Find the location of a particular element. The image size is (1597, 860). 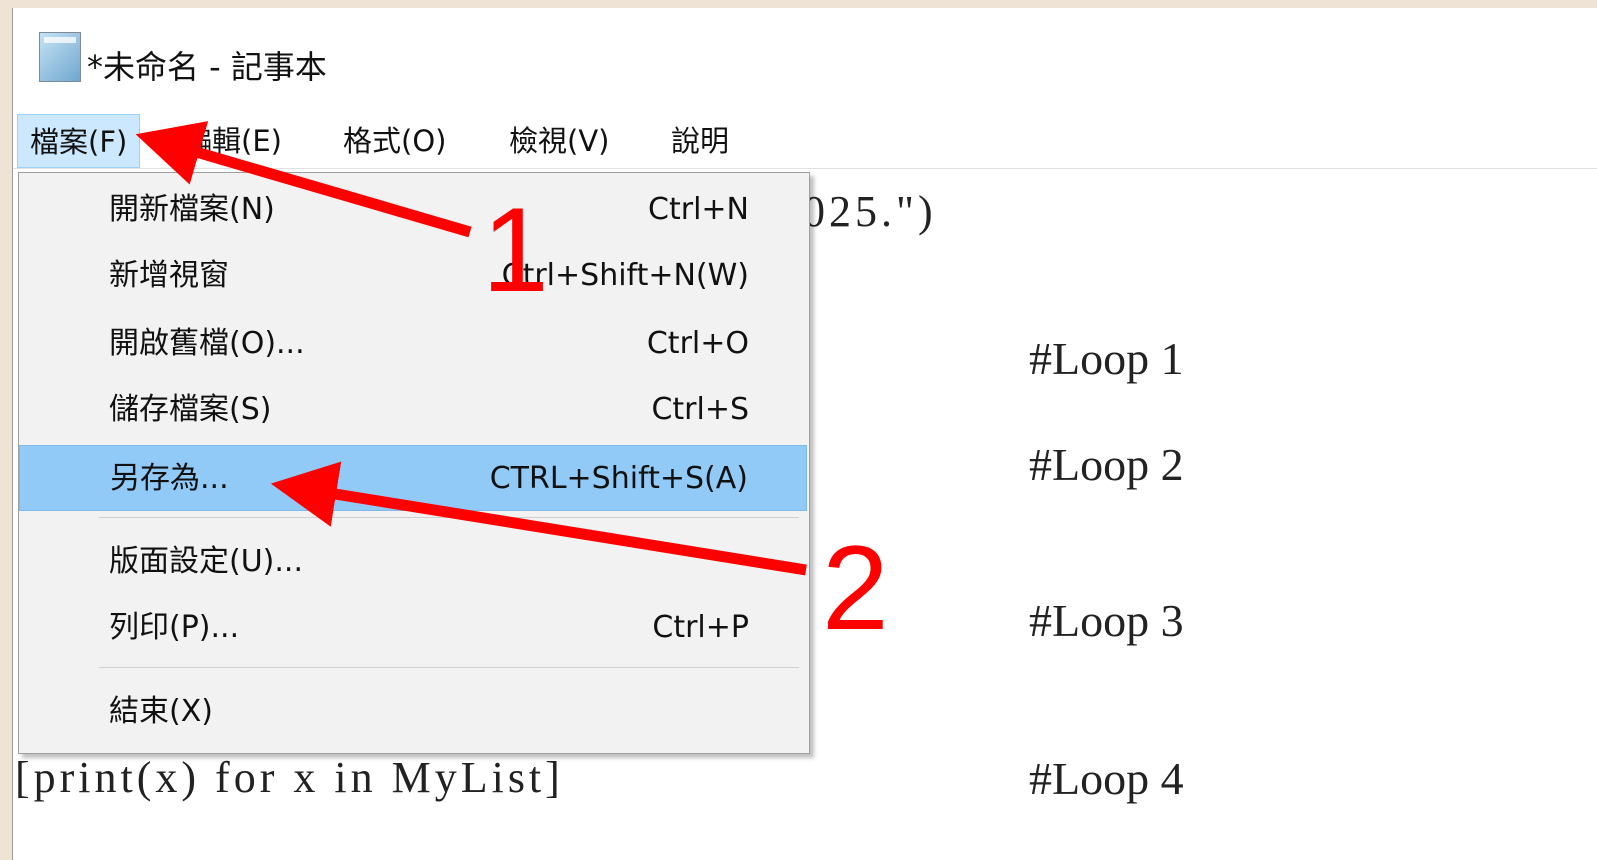

menu-help: 說明 is located at coordinates (700, 141).